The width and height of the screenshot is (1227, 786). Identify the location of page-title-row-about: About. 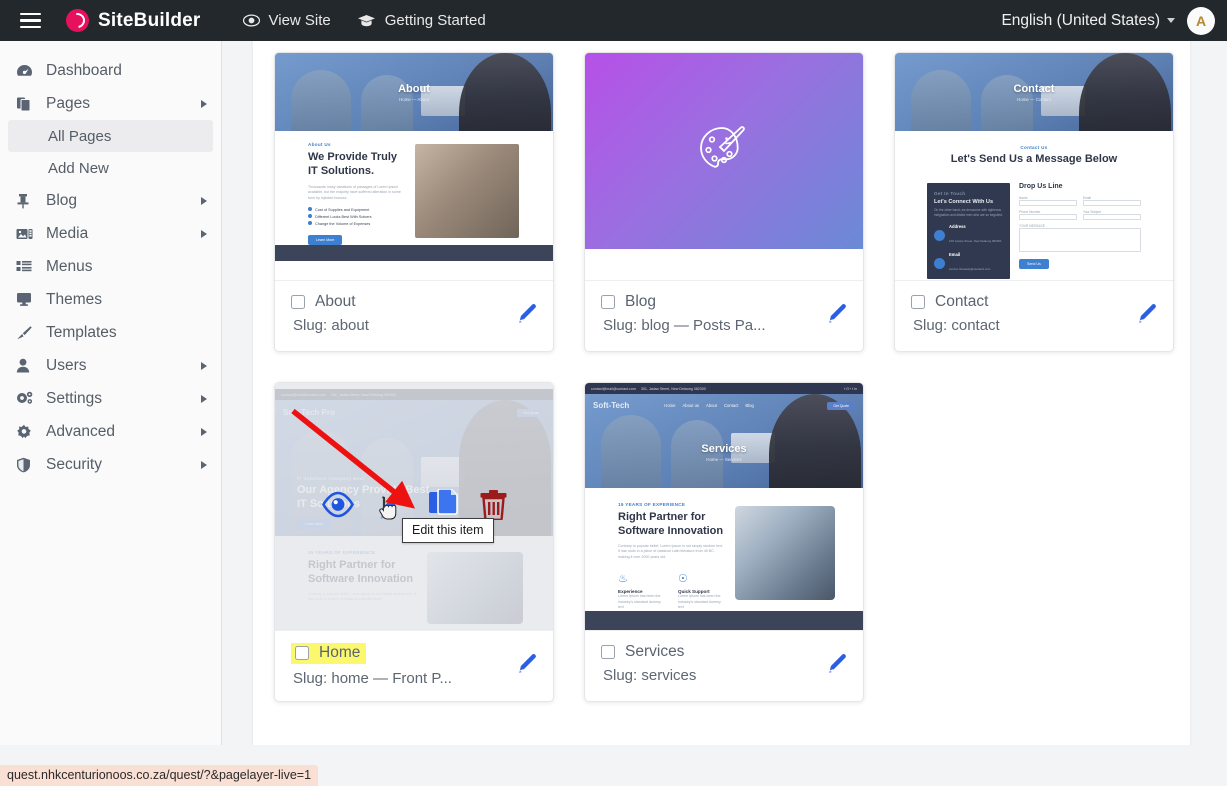
(323, 302).